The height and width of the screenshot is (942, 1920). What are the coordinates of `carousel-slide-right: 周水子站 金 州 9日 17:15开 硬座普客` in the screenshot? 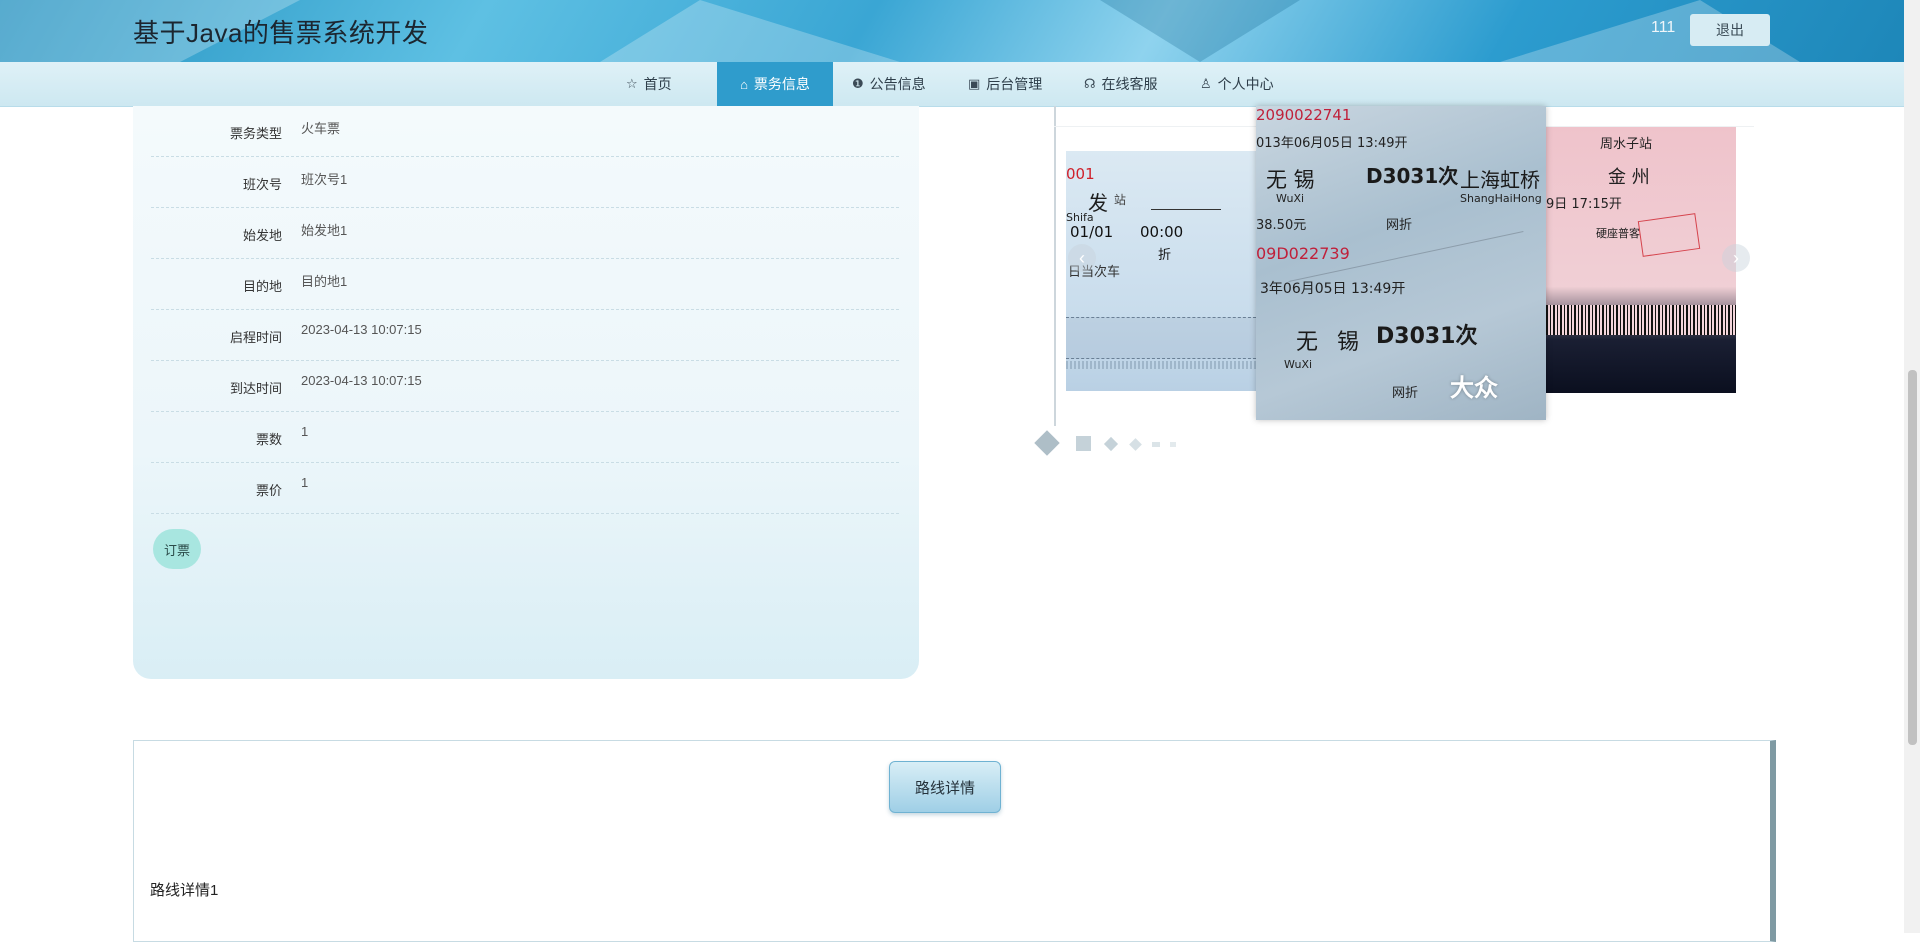 It's located at (1641, 260).